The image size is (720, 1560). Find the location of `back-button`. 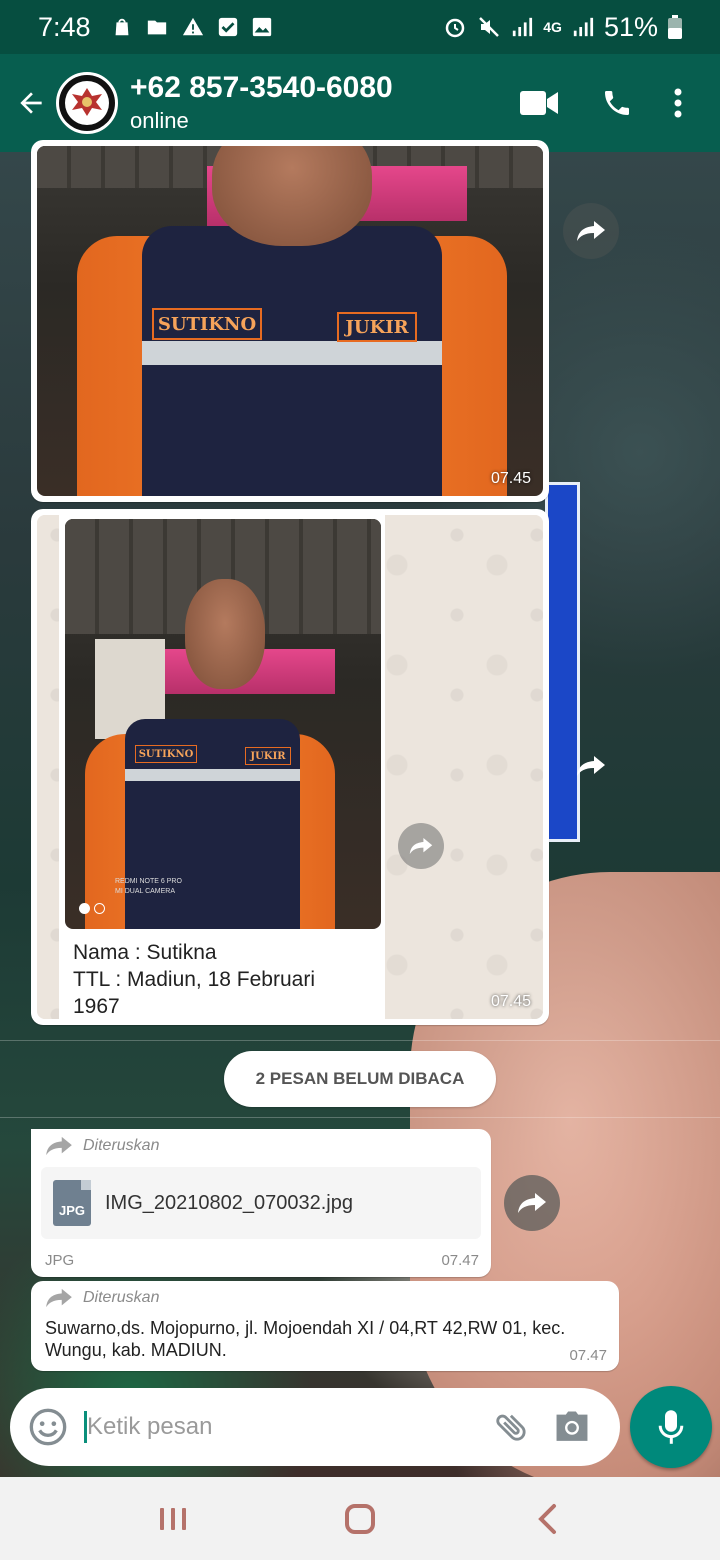

back-button is located at coordinates (31, 103).